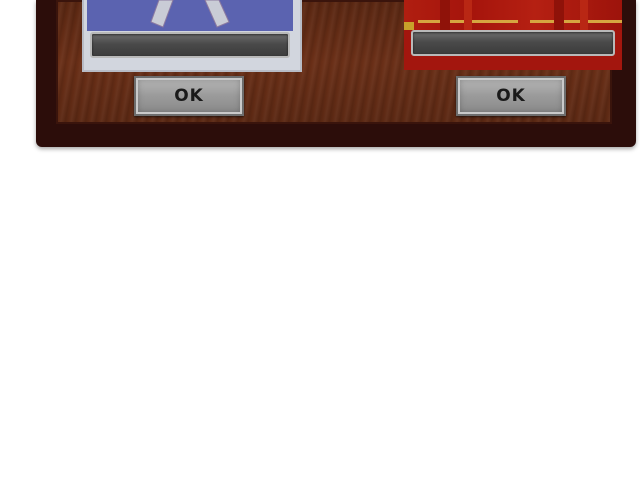 The height and width of the screenshot is (480, 640). I want to click on ribbon-art, so click(190, 15).